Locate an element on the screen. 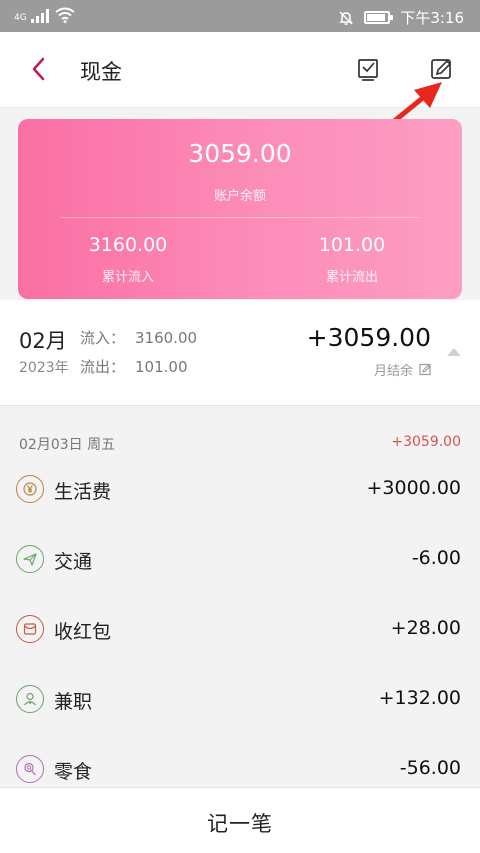 The height and width of the screenshot is (853, 480). total-inflow: 3160.00 累计流入 is located at coordinates (128, 259).